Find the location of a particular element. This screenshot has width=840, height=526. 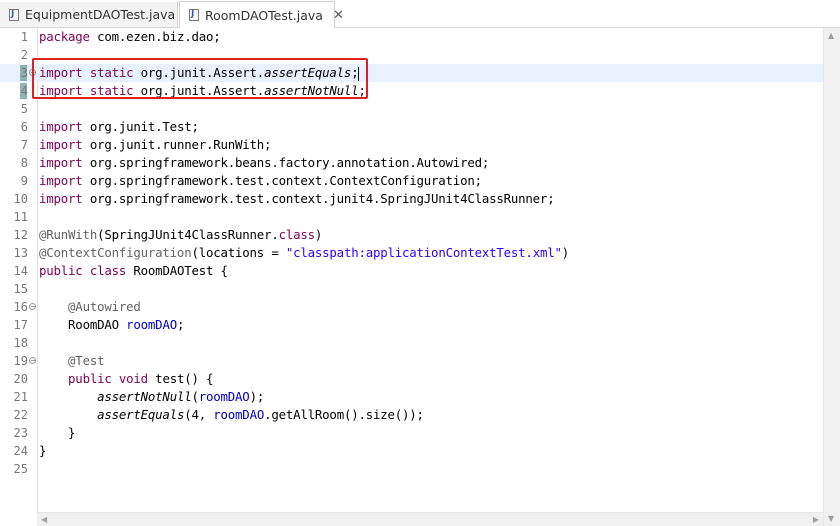

code-token: org.junit.Test; is located at coordinates (140, 126).